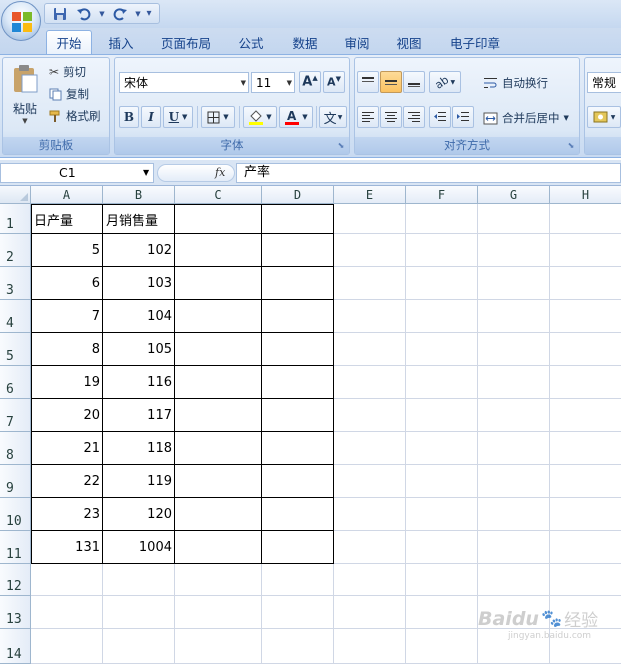 The width and height of the screenshot is (621, 667). Describe the element at coordinates (391, 82) in the screenshot. I see `align-middle-button` at that location.